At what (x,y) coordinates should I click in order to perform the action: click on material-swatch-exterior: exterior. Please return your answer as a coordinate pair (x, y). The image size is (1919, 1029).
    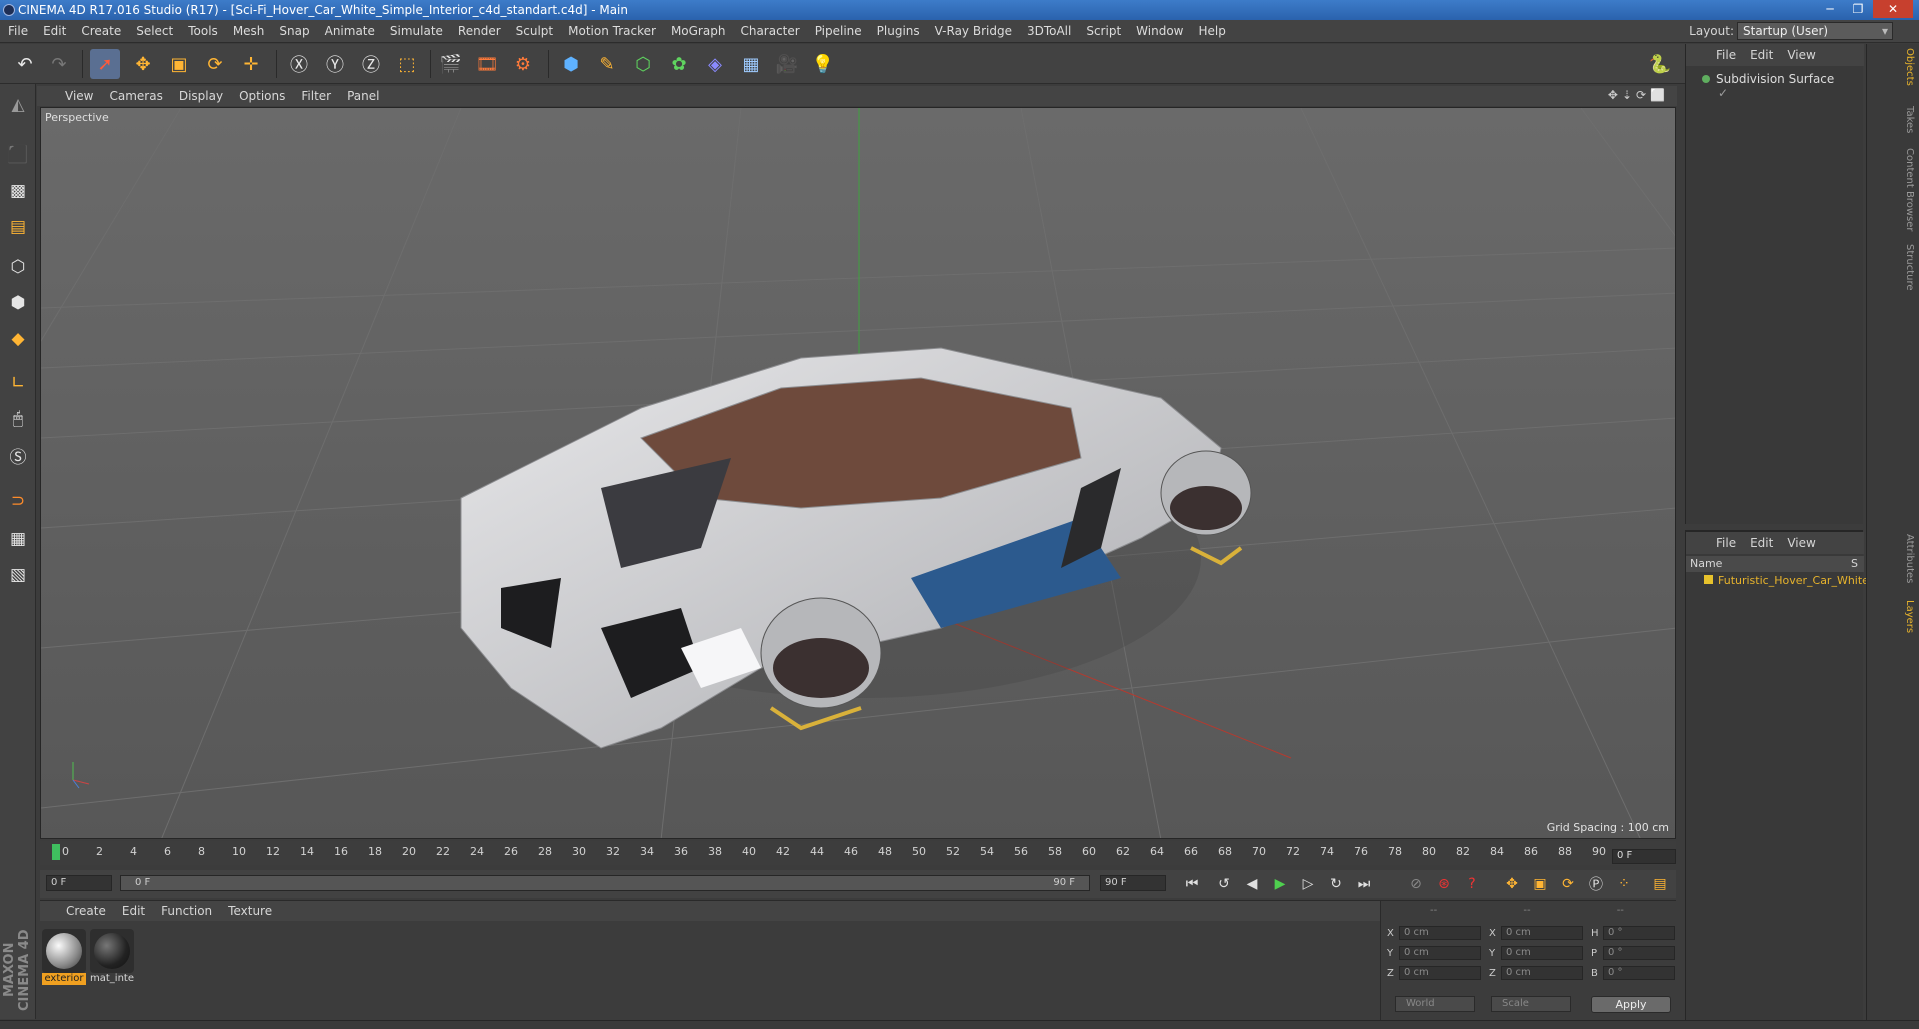
    Looking at the image, I should click on (64, 957).